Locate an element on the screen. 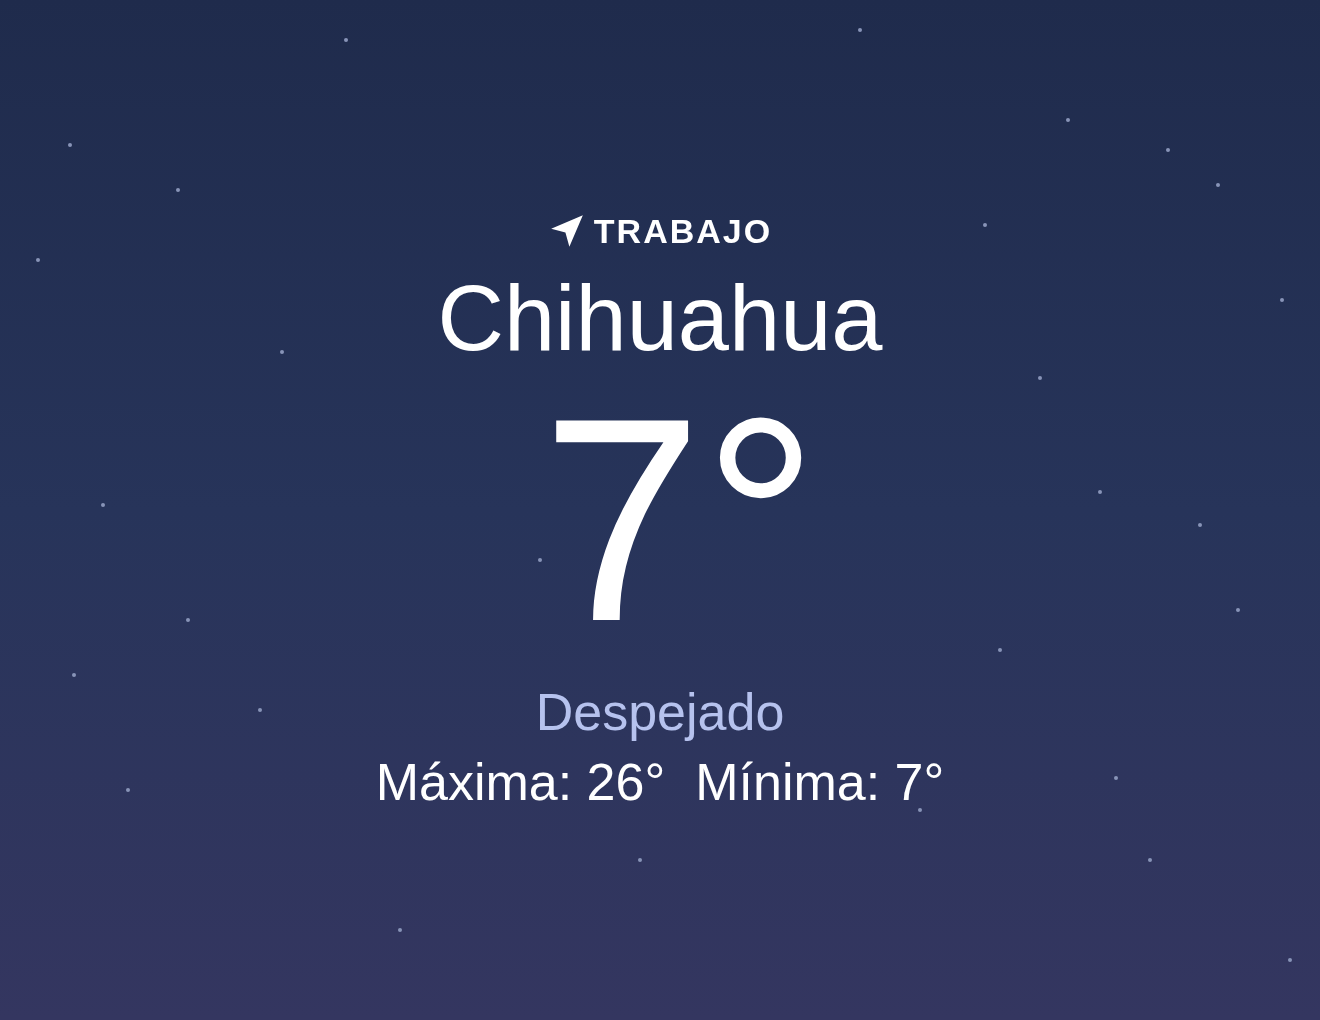 This screenshot has width=1320, height=1020. low-temperature: Mínima: 7° is located at coordinates (820, 782).